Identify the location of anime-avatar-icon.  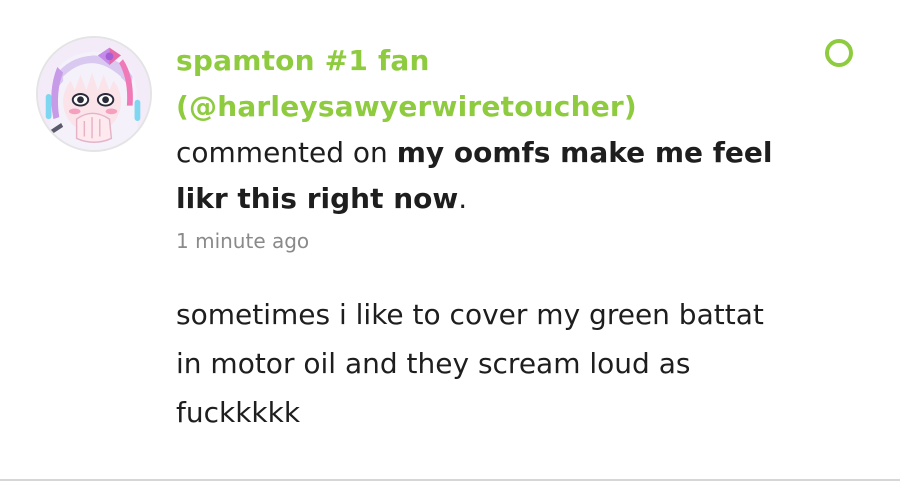
(94, 94).